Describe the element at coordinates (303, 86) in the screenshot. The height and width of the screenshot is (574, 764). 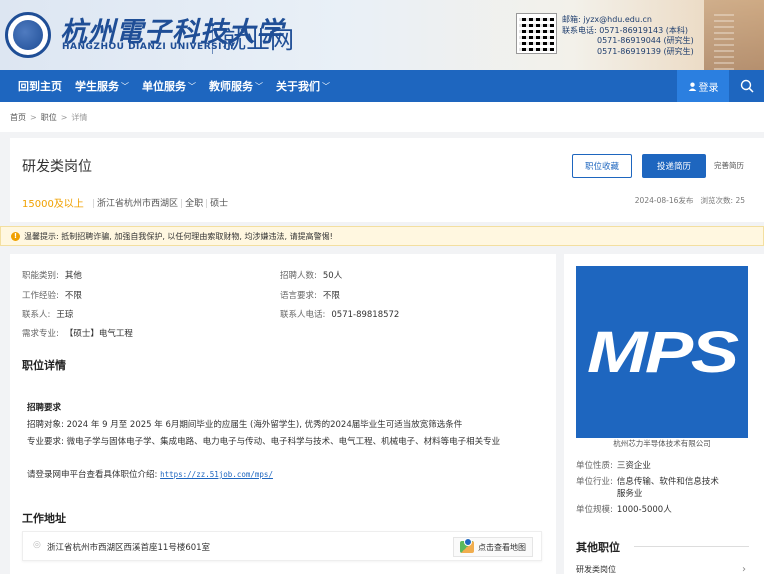
I see `nav-about-us: 关于我们 ﹀` at that location.